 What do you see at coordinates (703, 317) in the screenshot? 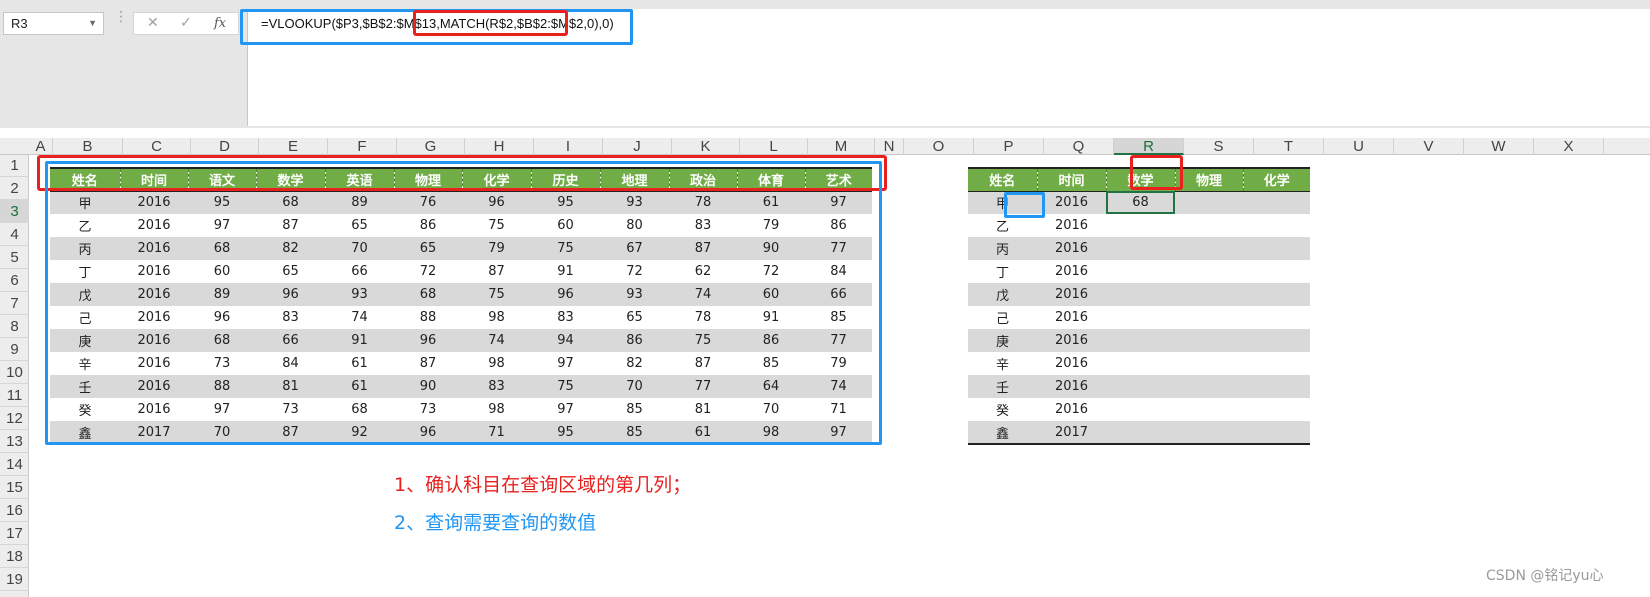
I see `main-cell: 78` at bounding box center [703, 317].